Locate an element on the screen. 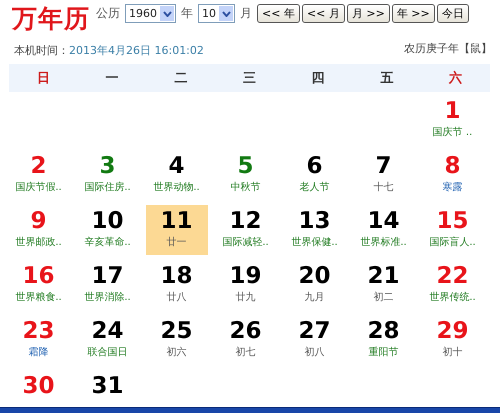  month-unit-label: 月 is located at coordinates (246, 13).